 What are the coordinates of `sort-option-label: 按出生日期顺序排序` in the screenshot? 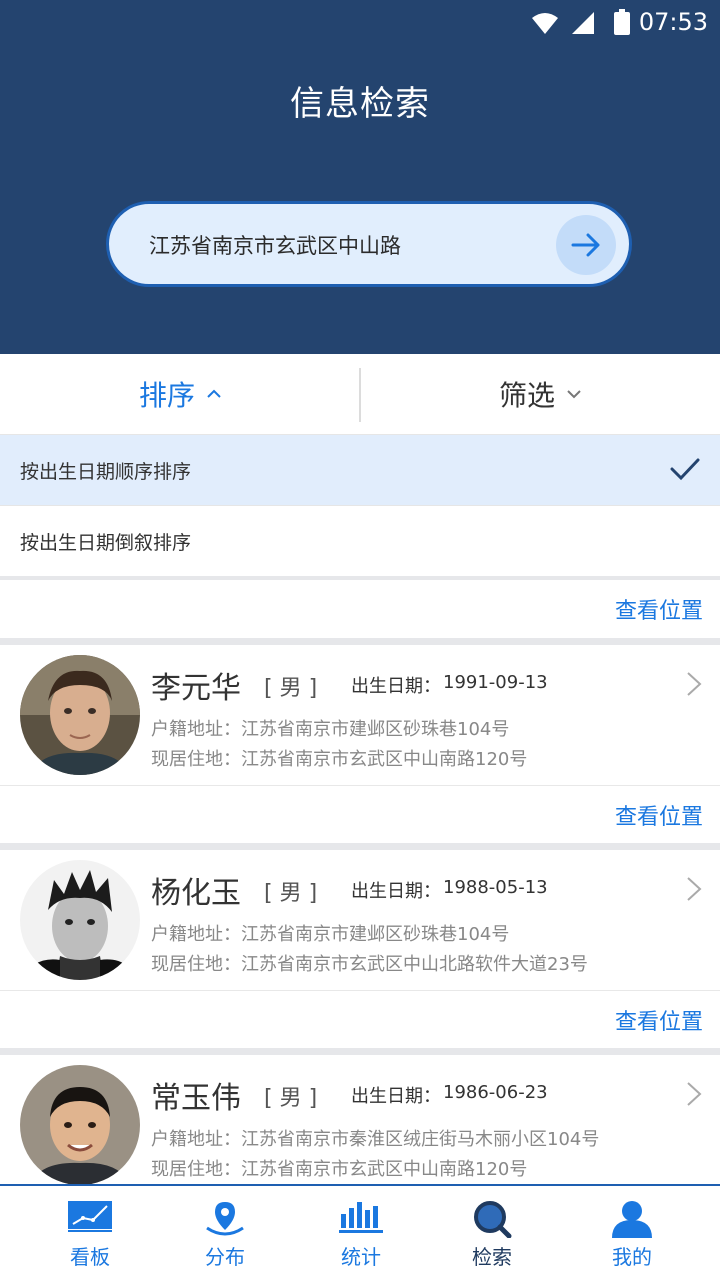 It's located at (106, 471).